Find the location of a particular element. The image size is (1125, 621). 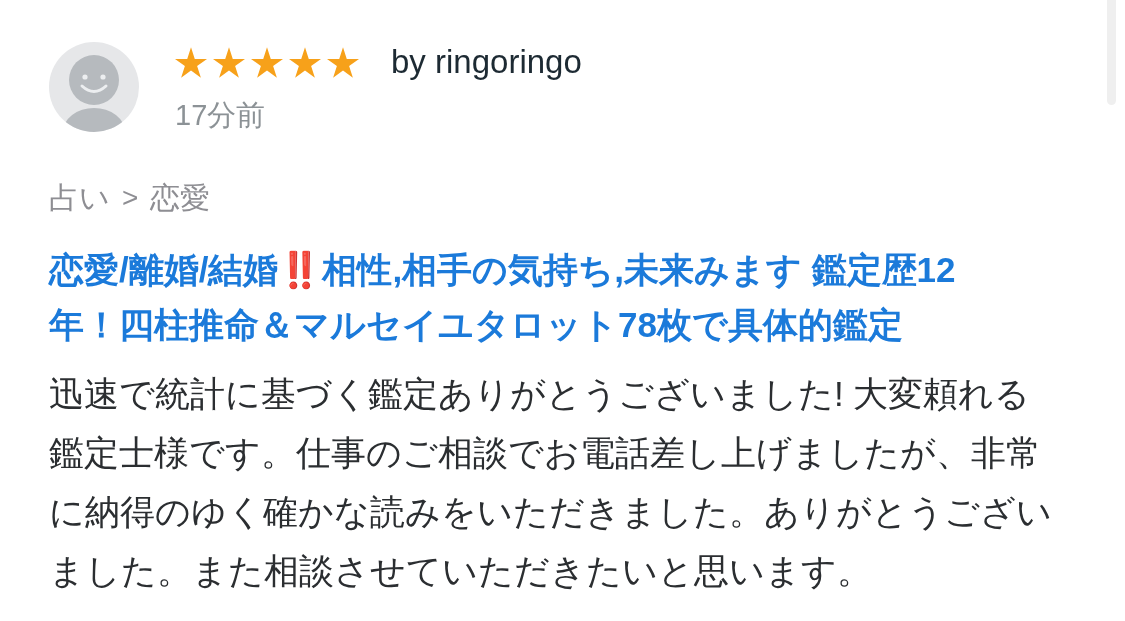

service-title-link: 恋愛/離婚/結婚‼相性,相手の気持ち,未来みます 鑑定歴12年！四柱推命＆マルセイユタロット78枚で具体的鑑定 is located at coordinates (521, 297).